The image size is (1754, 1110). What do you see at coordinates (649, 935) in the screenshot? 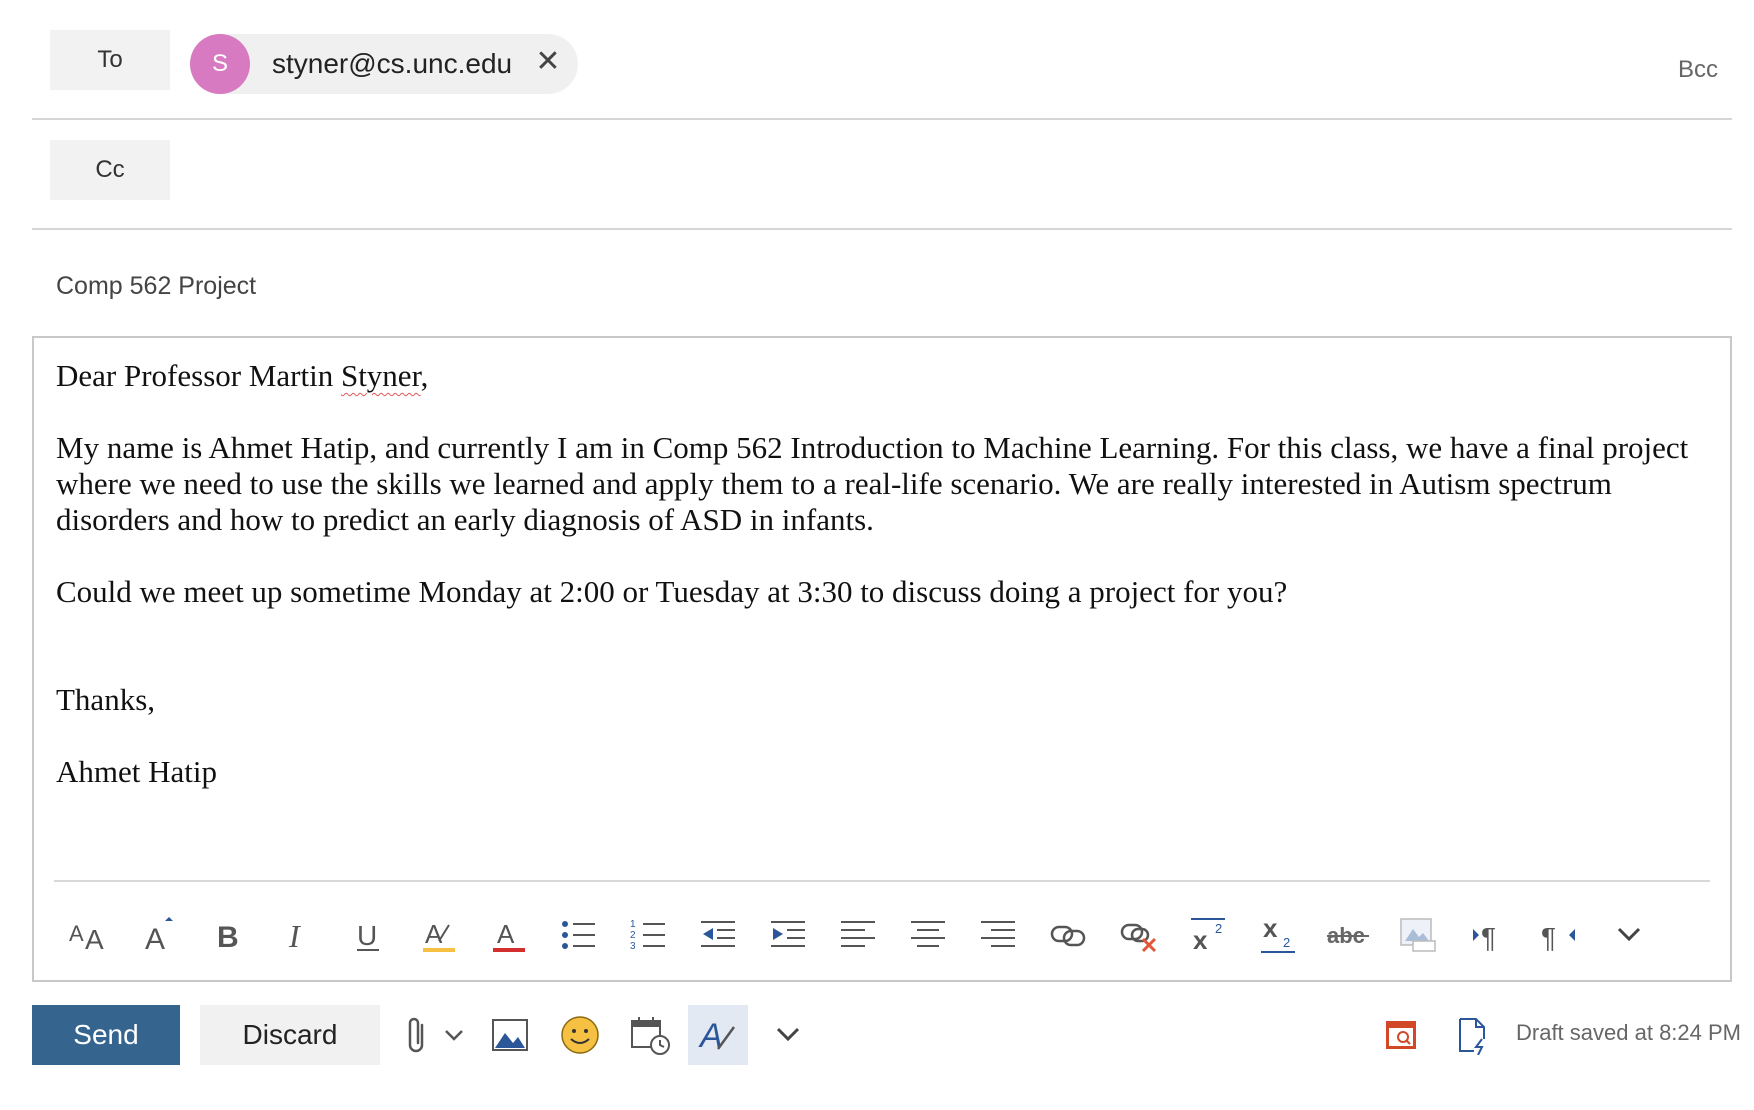
I see `numbering-icon: 123` at bounding box center [649, 935].